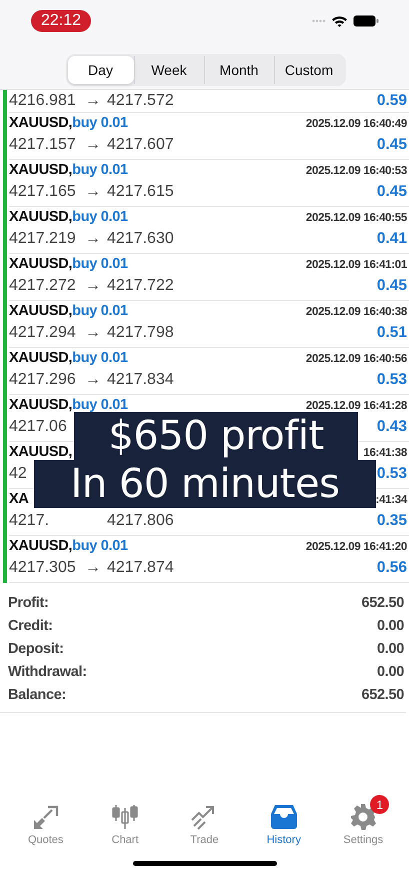 The image size is (409, 880). Describe the element at coordinates (140, 568) in the screenshot. I see `close-price: 4217.874` at that location.